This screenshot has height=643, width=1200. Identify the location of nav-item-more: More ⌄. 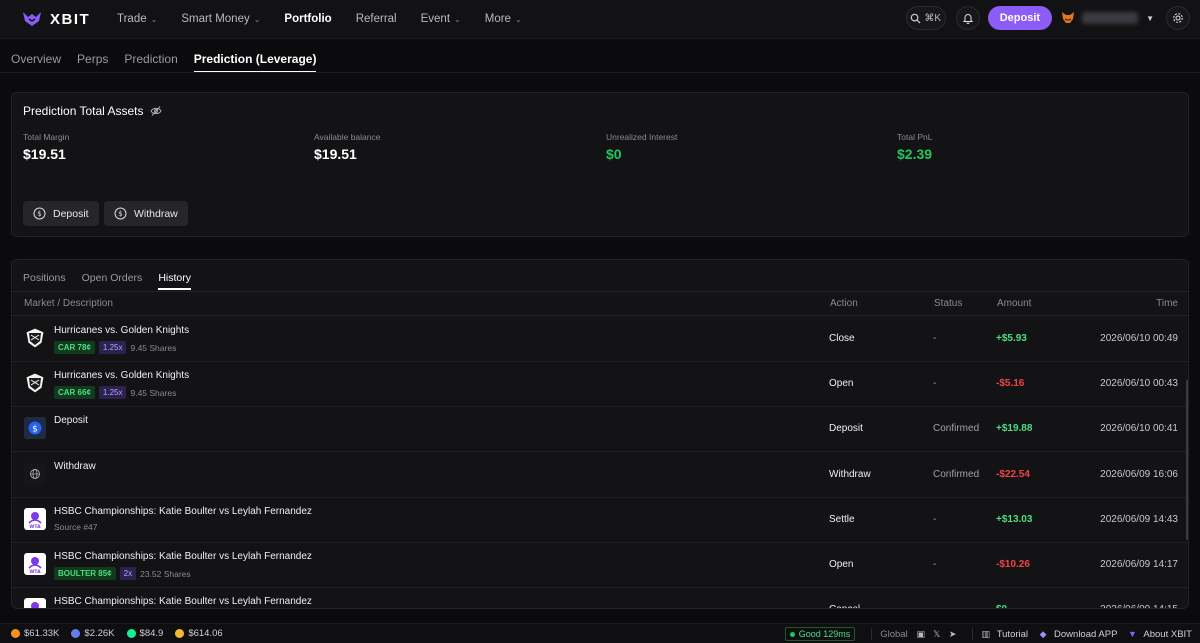
(503, 19).